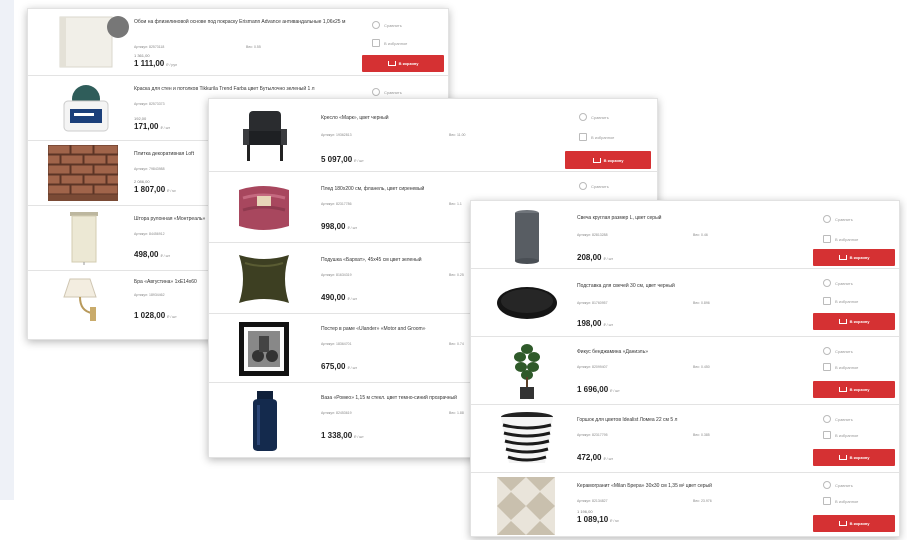 Image resolution: width=907 pixels, height=540 pixels. Describe the element at coordinates (336, 135) in the screenshot. I see `product-sku: Артикул: 19362813` at that location.